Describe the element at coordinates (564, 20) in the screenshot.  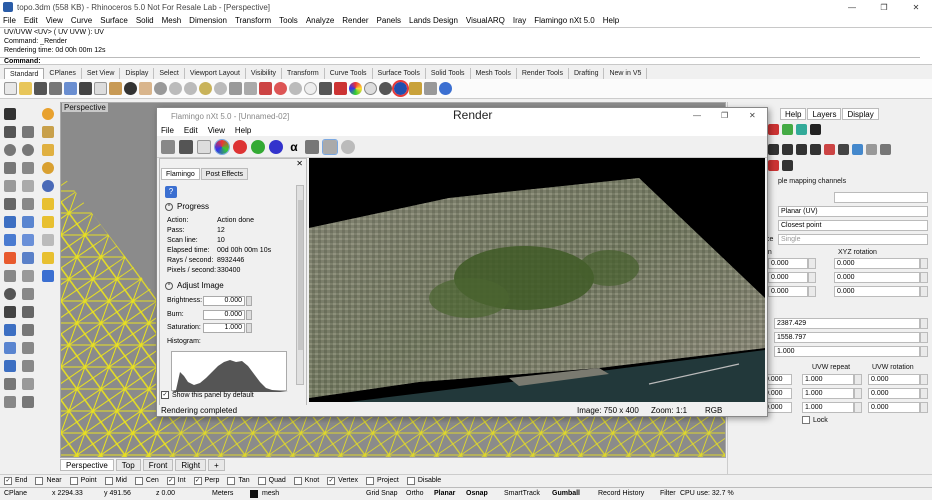
I see `menu-flamingo: Flamingo nXt 5.0` at that location.